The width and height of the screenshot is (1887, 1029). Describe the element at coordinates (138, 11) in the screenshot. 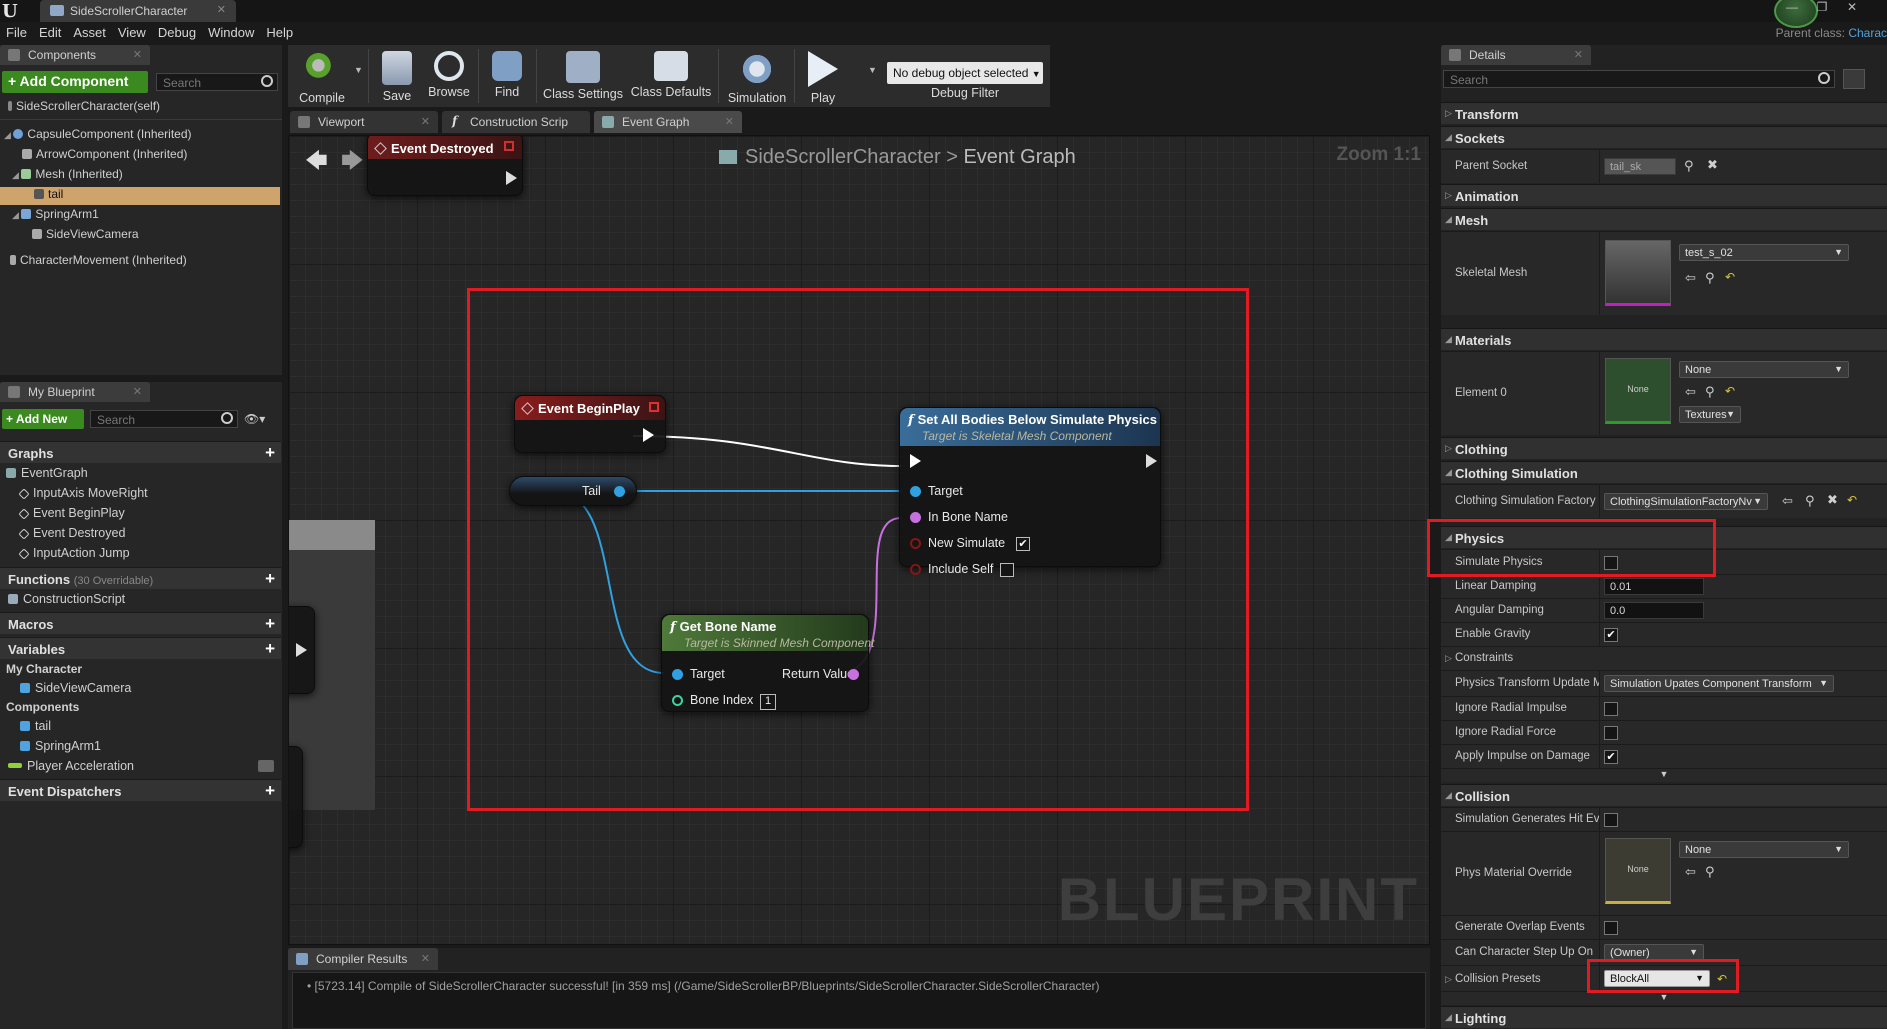

I see `document-tab: SideScrollerCharacter ✕` at that location.